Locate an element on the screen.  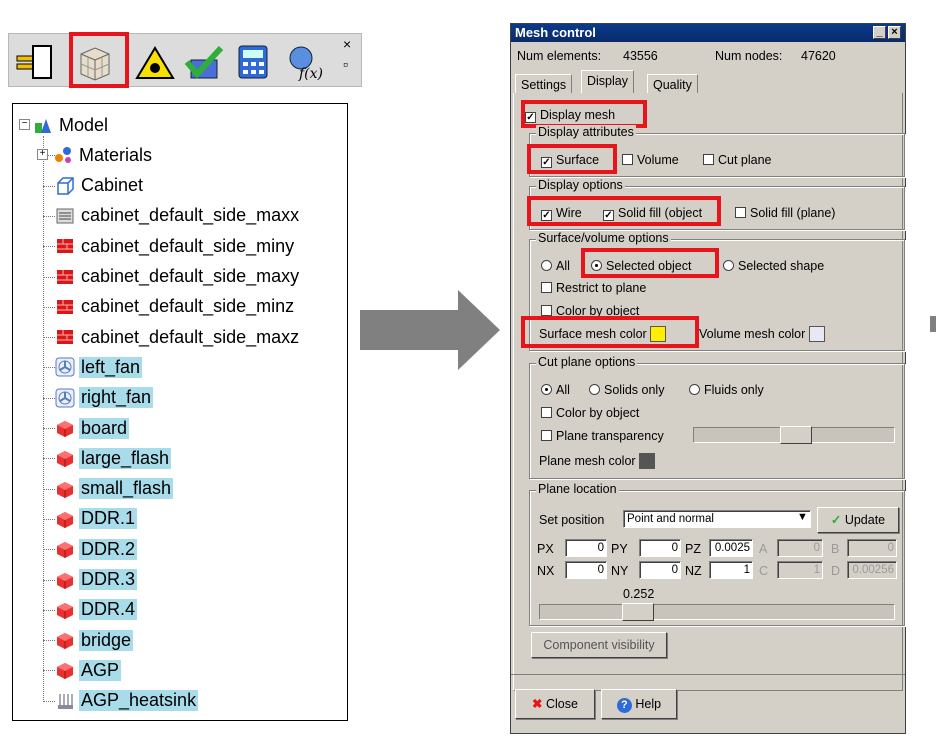
tree-item: cabinet_default_side_maxy is located at coordinates (178, 277).